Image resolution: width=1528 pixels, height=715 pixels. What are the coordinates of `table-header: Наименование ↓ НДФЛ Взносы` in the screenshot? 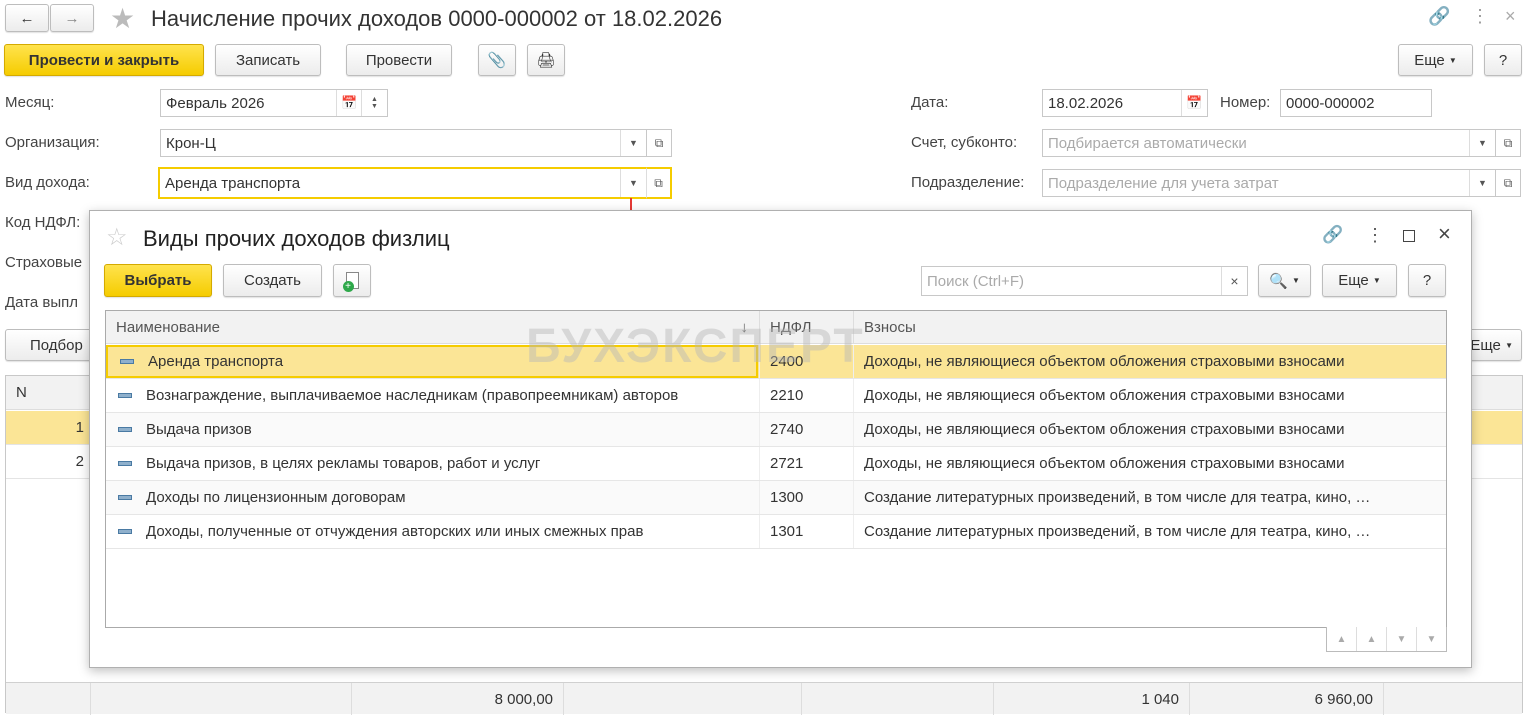 It's located at (776, 327).